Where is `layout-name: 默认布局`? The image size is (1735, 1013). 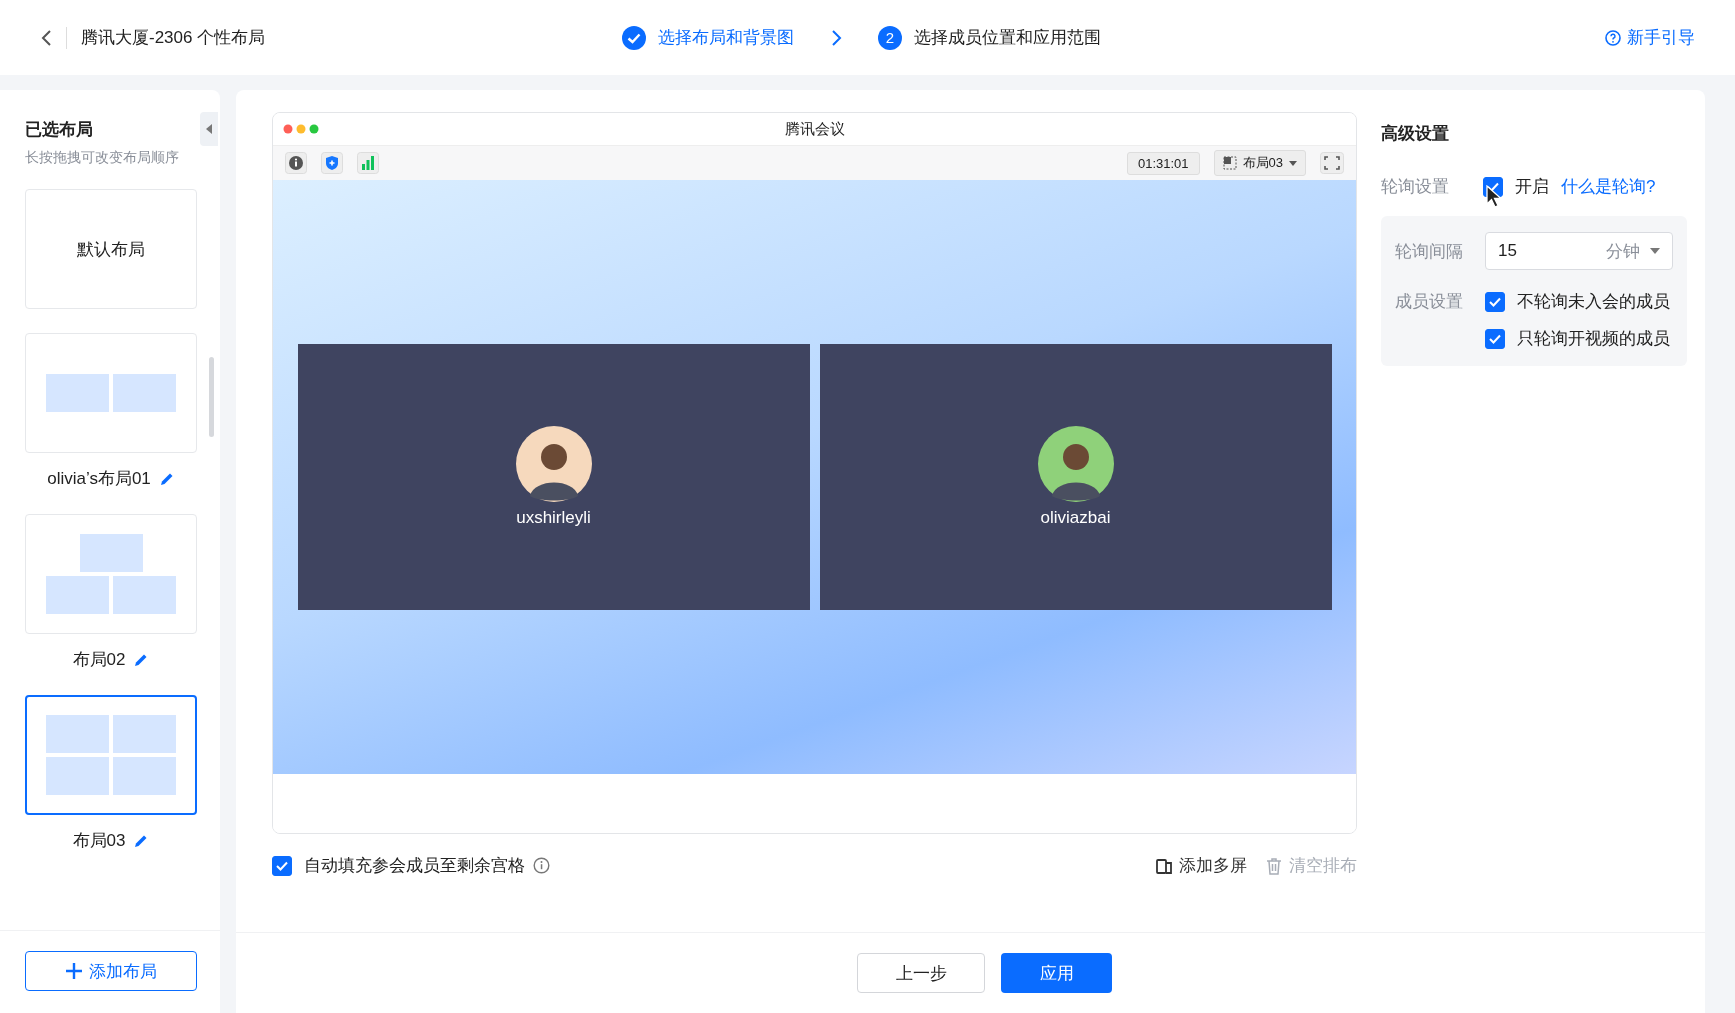 layout-name: 默认布局 is located at coordinates (111, 249).